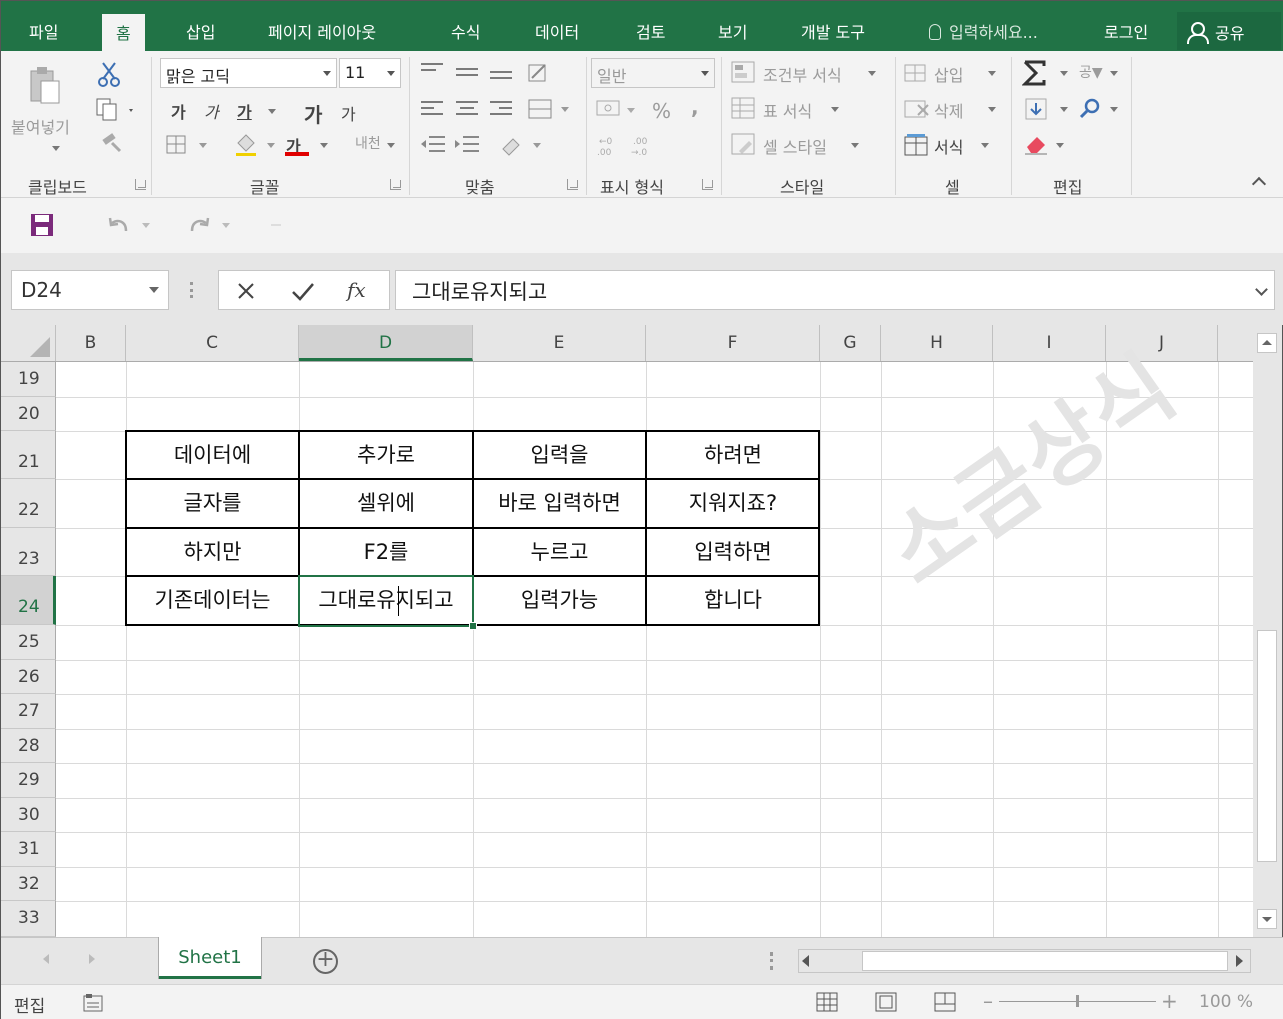 This screenshot has height=1019, width=1283. Describe the element at coordinates (1169, 1001) in the screenshot. I see `zoom-in-icon: +` at that location.